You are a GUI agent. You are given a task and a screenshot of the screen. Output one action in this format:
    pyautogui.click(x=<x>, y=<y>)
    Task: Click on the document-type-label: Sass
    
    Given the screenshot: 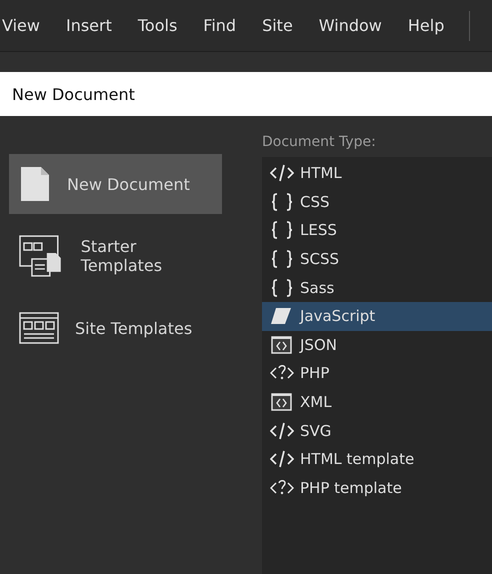 What is the action you would take?
    pyautogui.click(x=317, y=287)
    